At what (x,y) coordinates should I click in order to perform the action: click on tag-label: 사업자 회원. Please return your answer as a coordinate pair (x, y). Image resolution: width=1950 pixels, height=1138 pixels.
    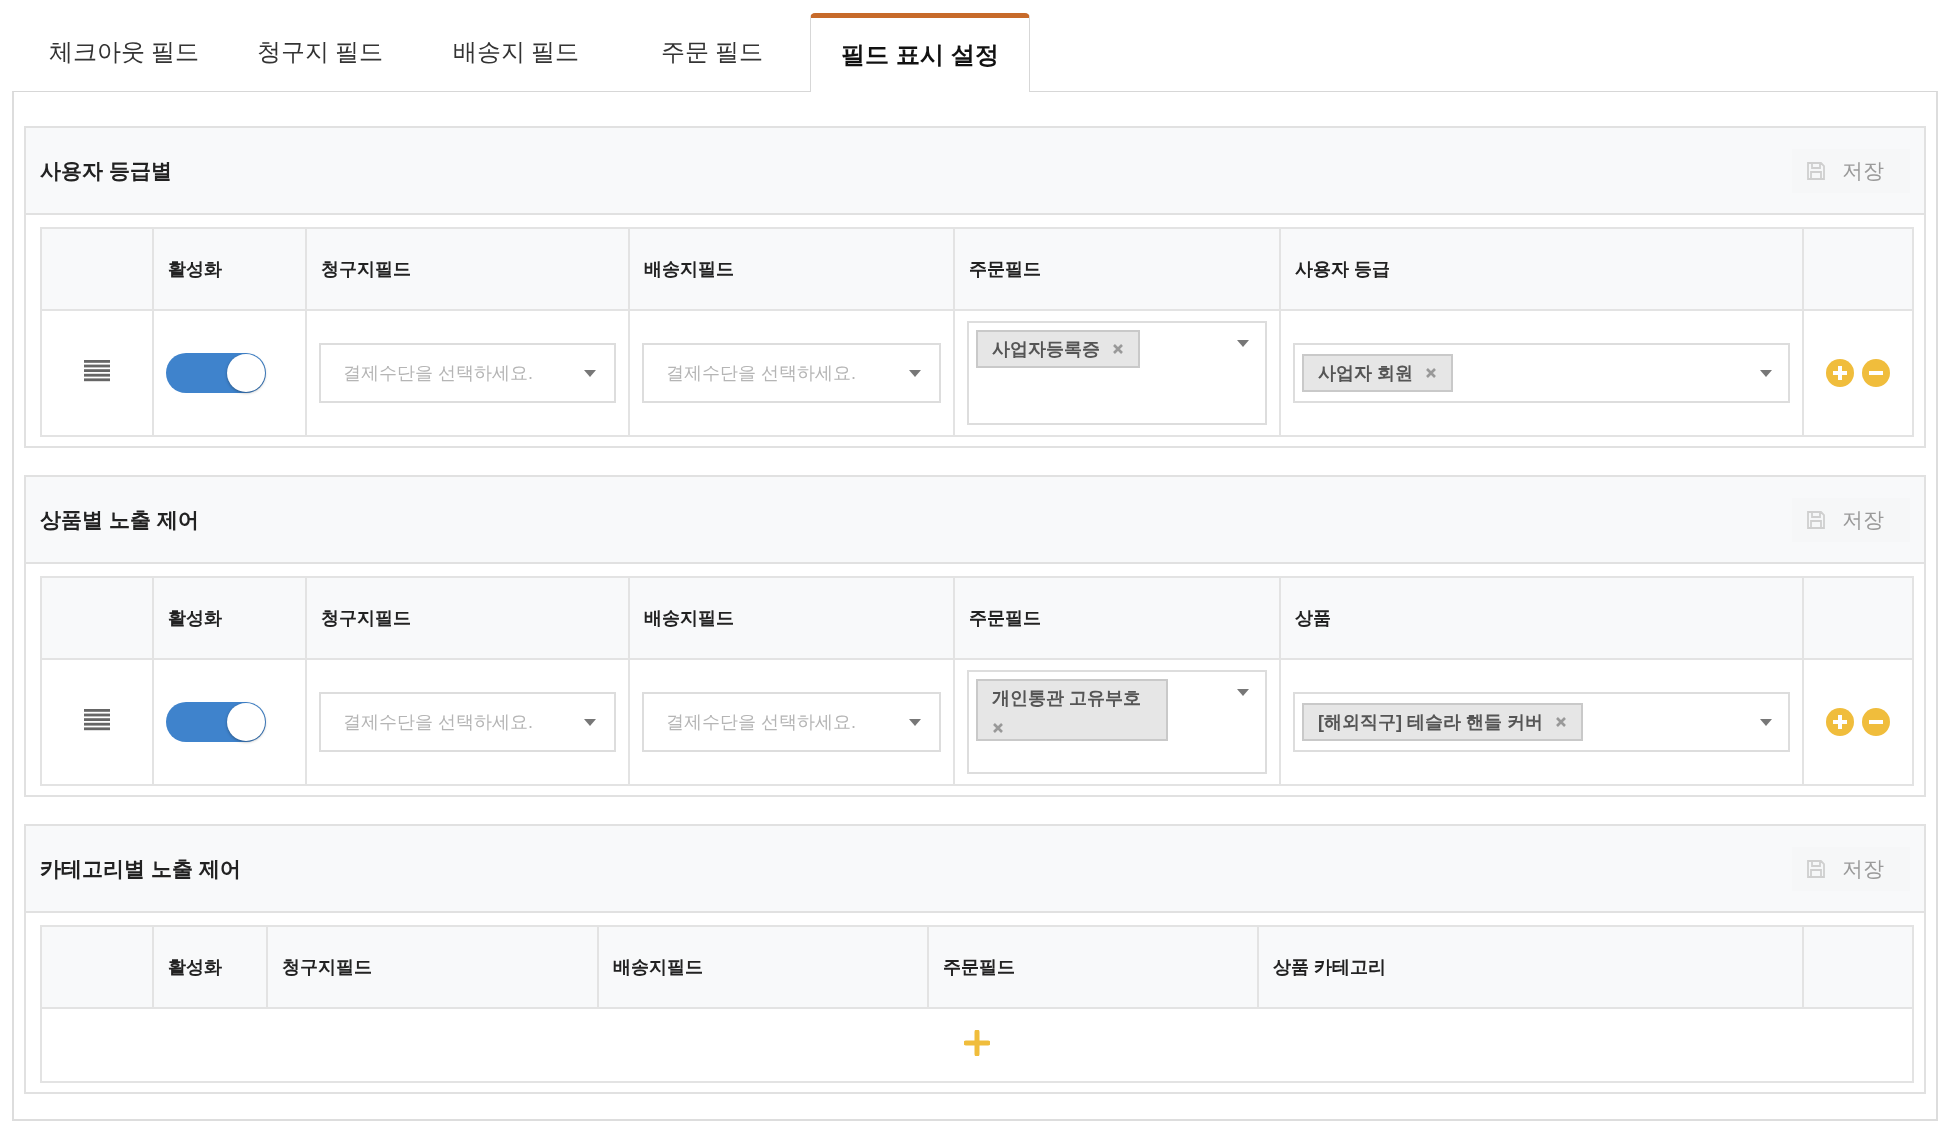
    Looking at the image, I should click on (1365, 373).